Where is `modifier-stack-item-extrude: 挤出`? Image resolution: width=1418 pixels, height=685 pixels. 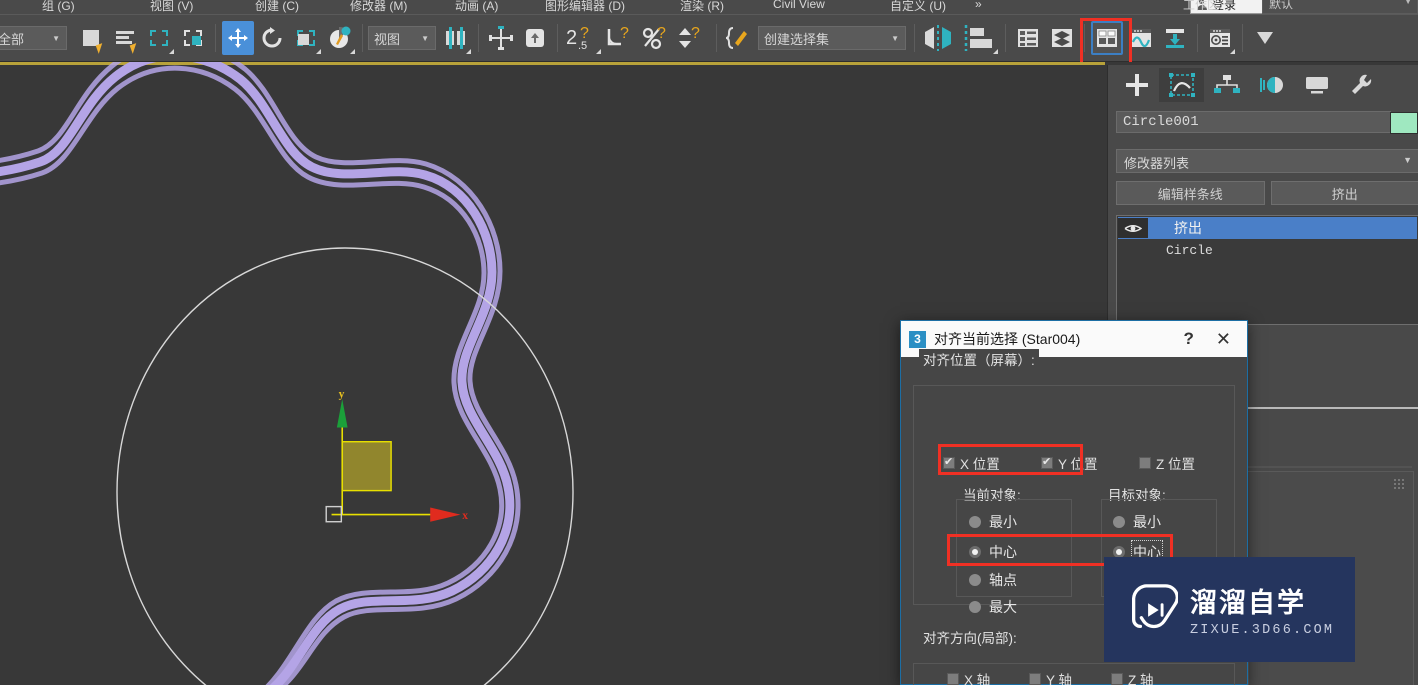 modifier-stack-item-extrude: 挤出 is located at coordinates (1267, 228).